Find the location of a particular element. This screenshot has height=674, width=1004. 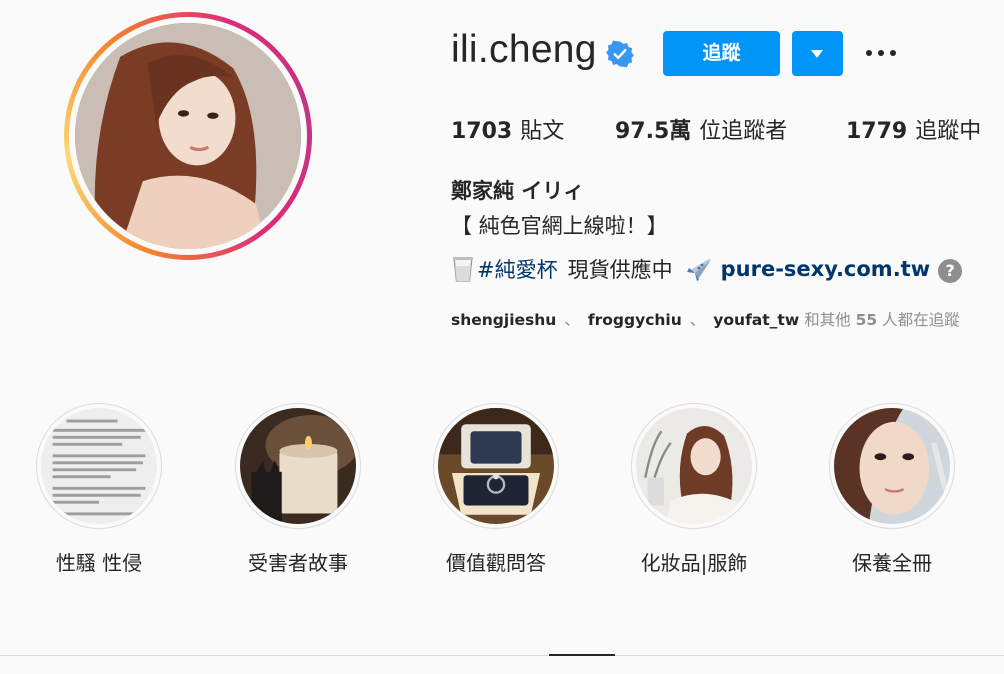

followed-by-count: 55 is located at coordinates (866, 320).